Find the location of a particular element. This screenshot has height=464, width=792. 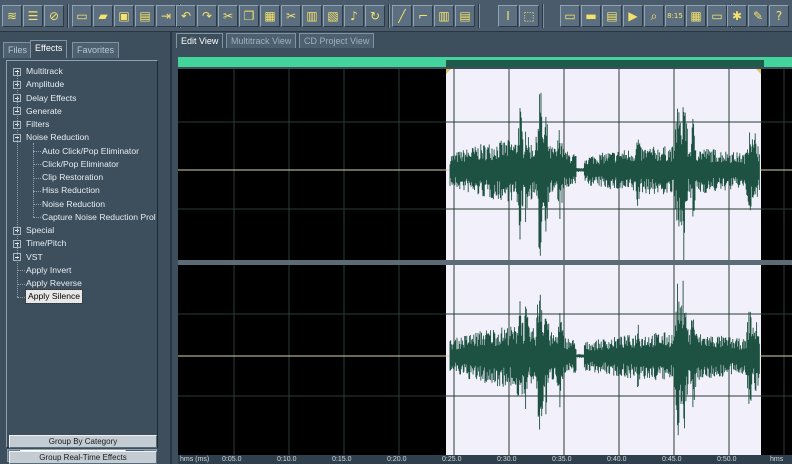

cut-icon: ✂ is located at coordinates (228, 16).